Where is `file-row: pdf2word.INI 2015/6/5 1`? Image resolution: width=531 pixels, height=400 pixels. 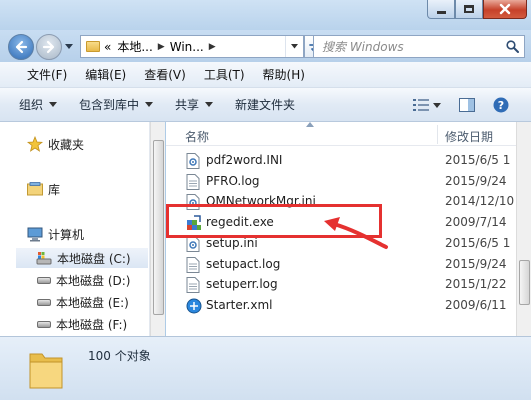
file-row: pdf2word.INI 2015/6/5 1 is located at coordinates (341, 160).